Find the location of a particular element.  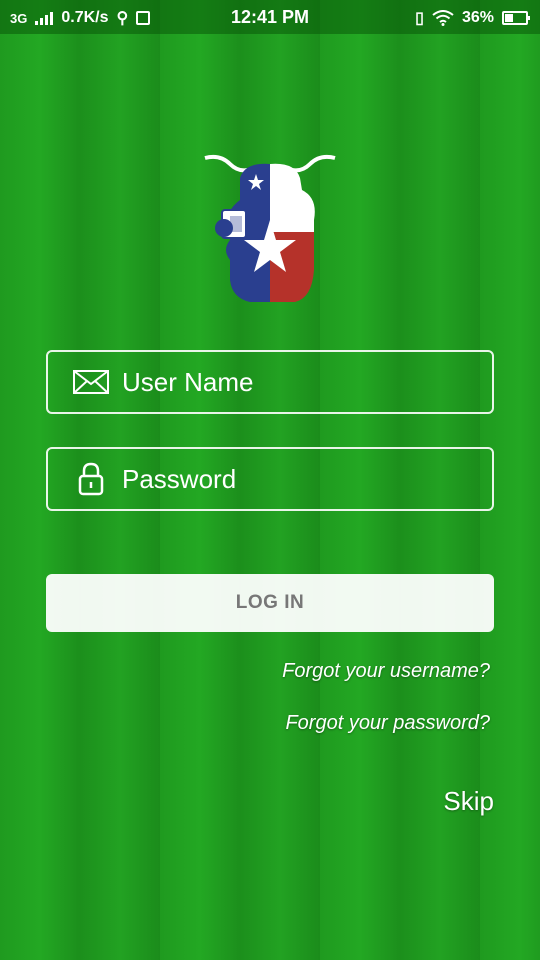

status-right: ▯ 36% is located at coordinates (472, 18).